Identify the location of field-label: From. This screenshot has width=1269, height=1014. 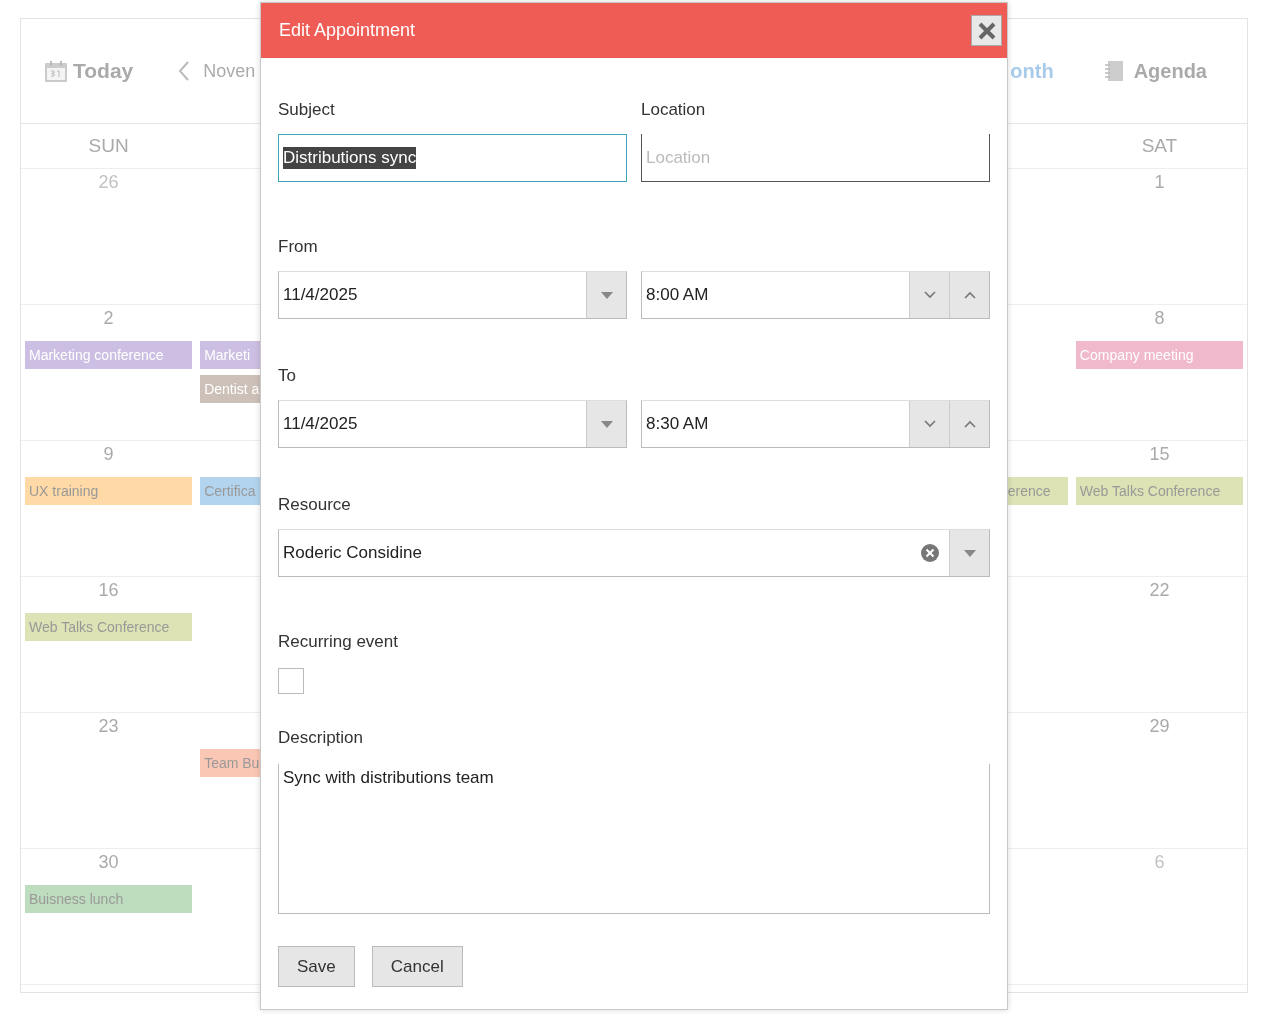
(298, 247).